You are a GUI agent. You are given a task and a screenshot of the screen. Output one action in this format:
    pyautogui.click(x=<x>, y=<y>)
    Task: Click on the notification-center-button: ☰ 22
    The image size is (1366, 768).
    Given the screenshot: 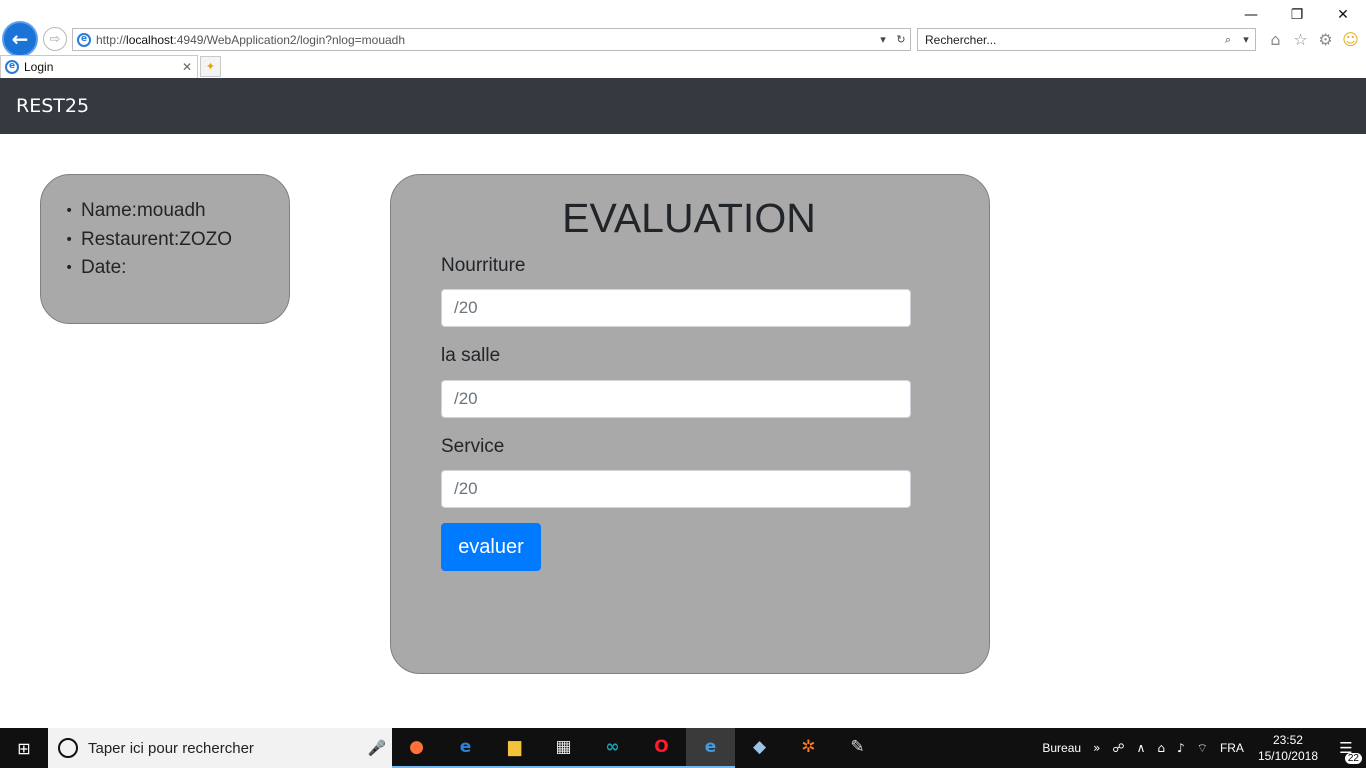 What is the action you would take?
    pyautogui.click(x=1346, y=748)
    